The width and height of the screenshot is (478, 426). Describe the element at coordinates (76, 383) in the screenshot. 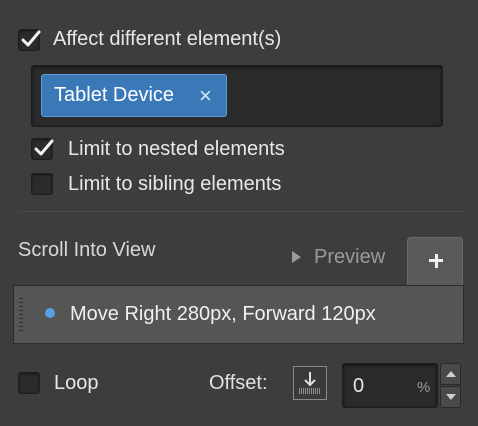

I see `loop-label: Loop` at that location.